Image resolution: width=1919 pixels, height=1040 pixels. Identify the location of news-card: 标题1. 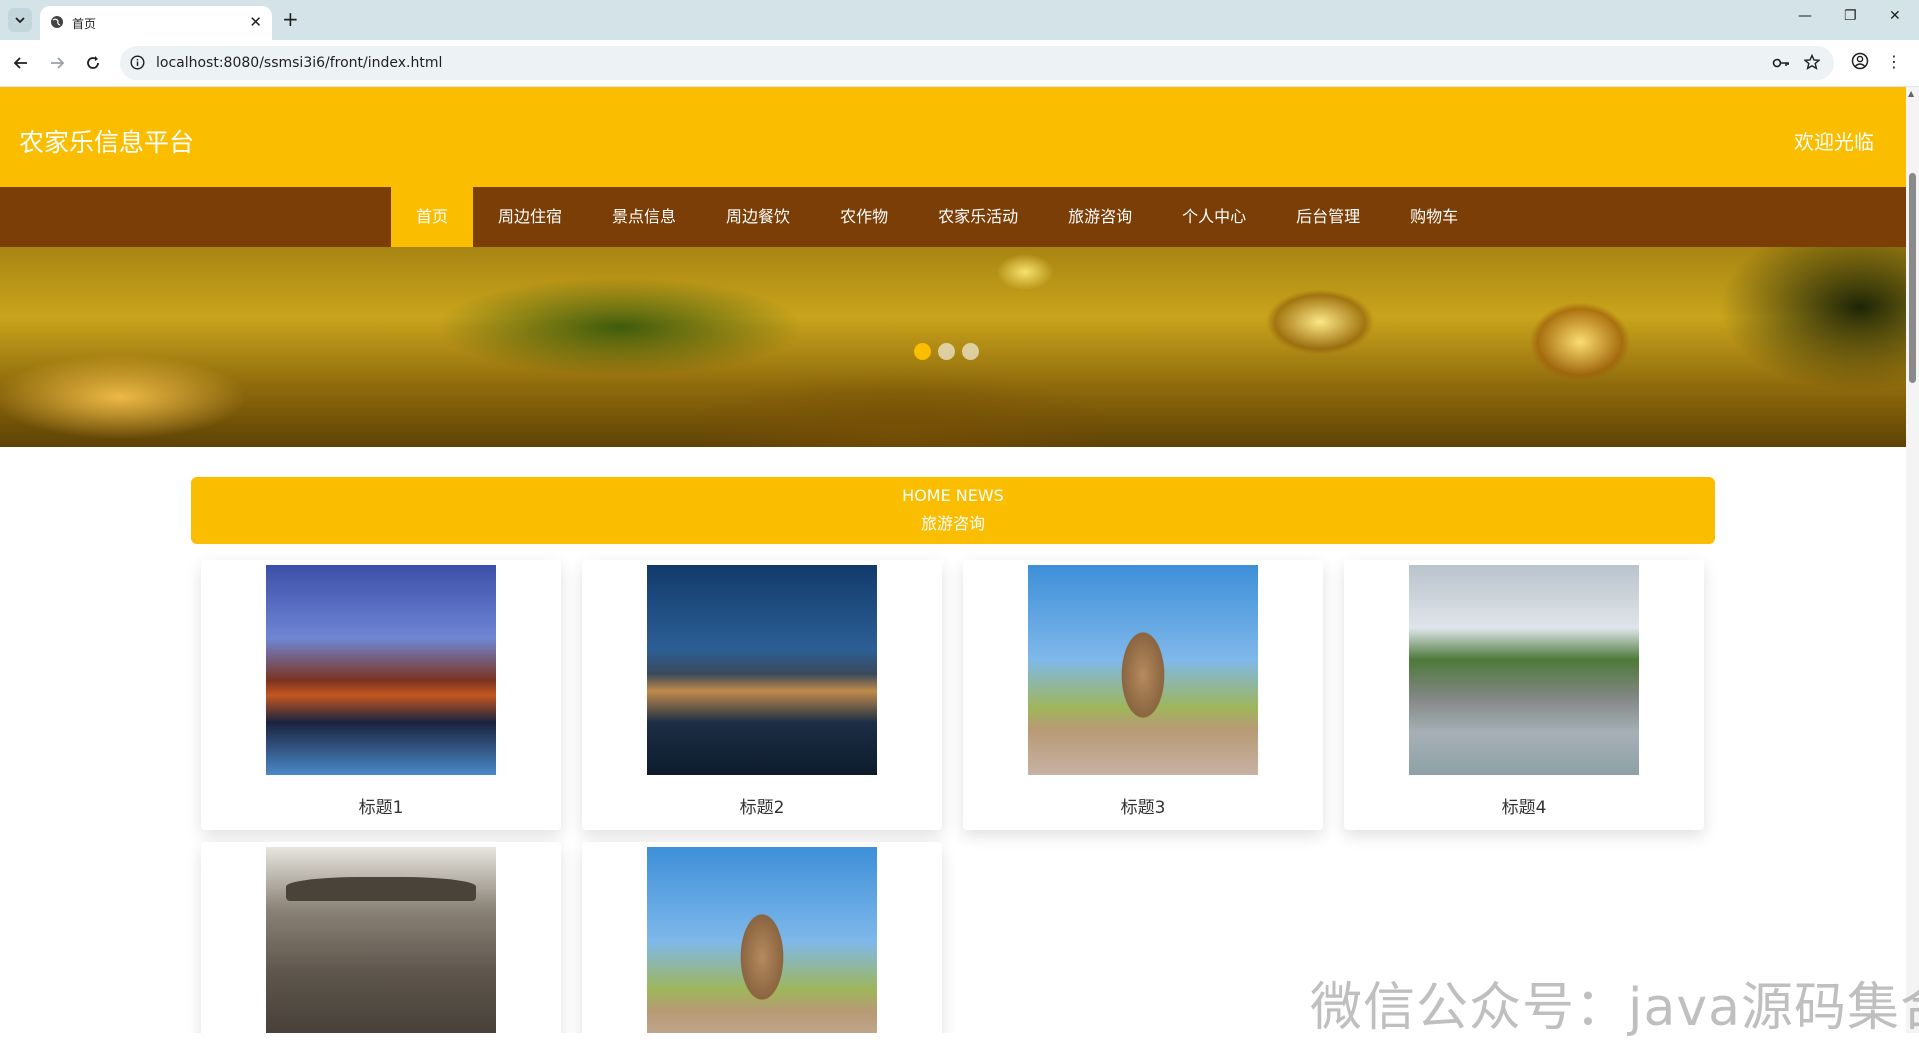
(381, 695).